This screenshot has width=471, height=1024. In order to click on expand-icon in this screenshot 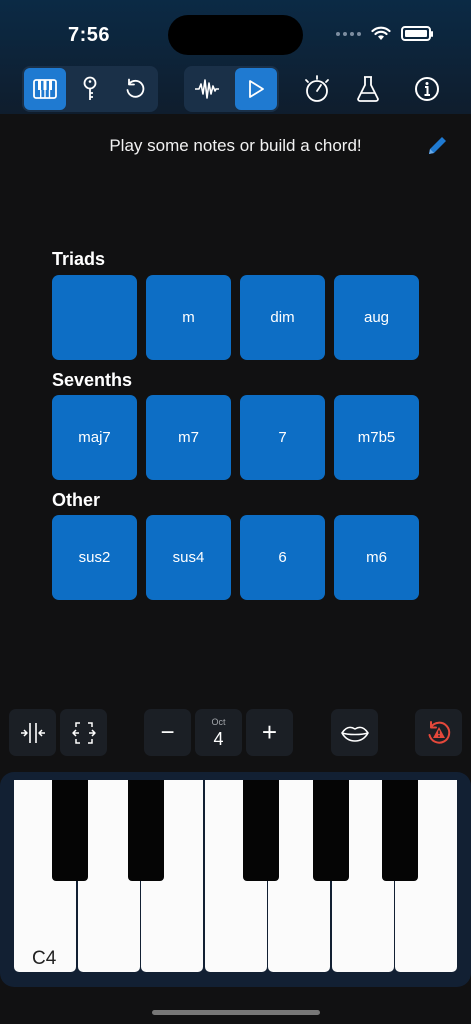, I will do `click(83, 732)`.